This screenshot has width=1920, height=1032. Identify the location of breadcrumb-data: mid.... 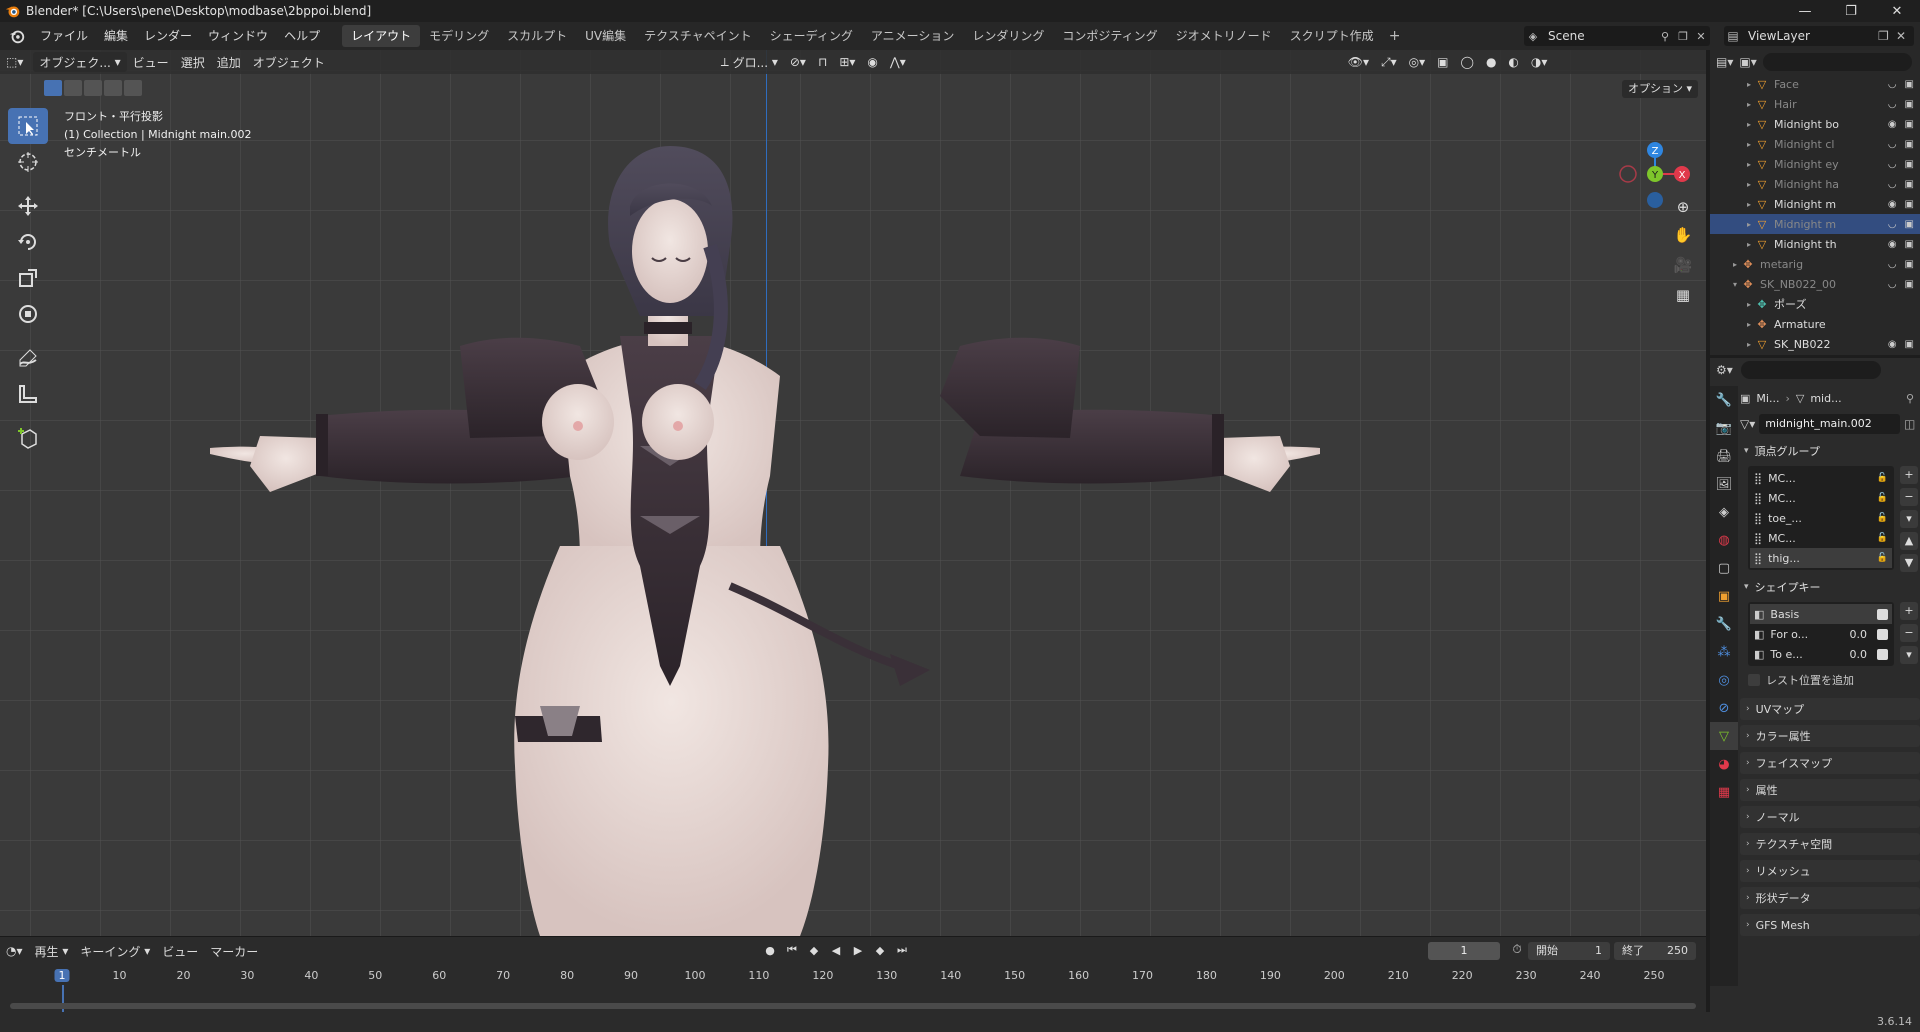
(1825, 398).